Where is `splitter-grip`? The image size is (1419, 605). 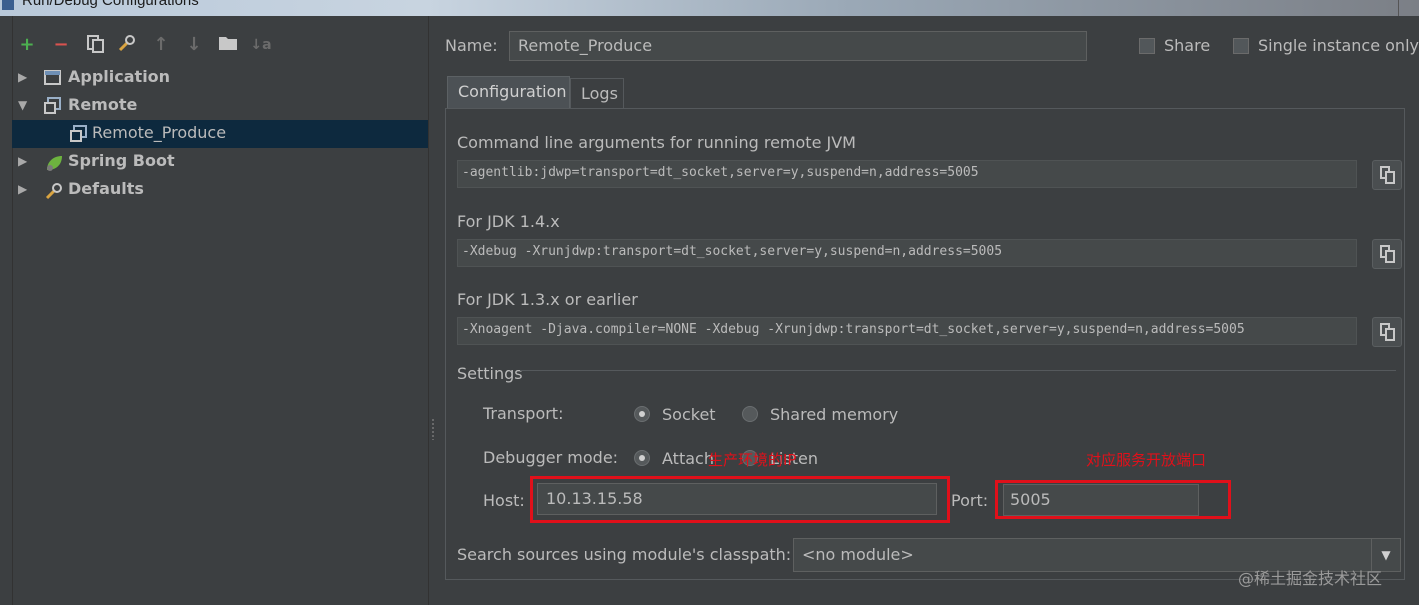 splitter-grip is located at coordinates (433, 429).